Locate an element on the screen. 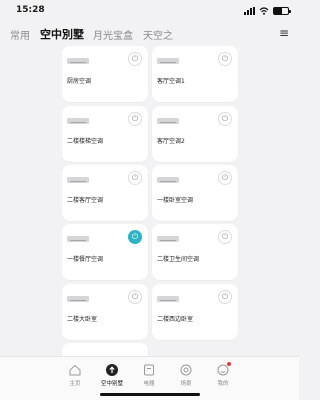 The image size is (320, 400). status-time: 15:28 is located at coordinates (30, 10).